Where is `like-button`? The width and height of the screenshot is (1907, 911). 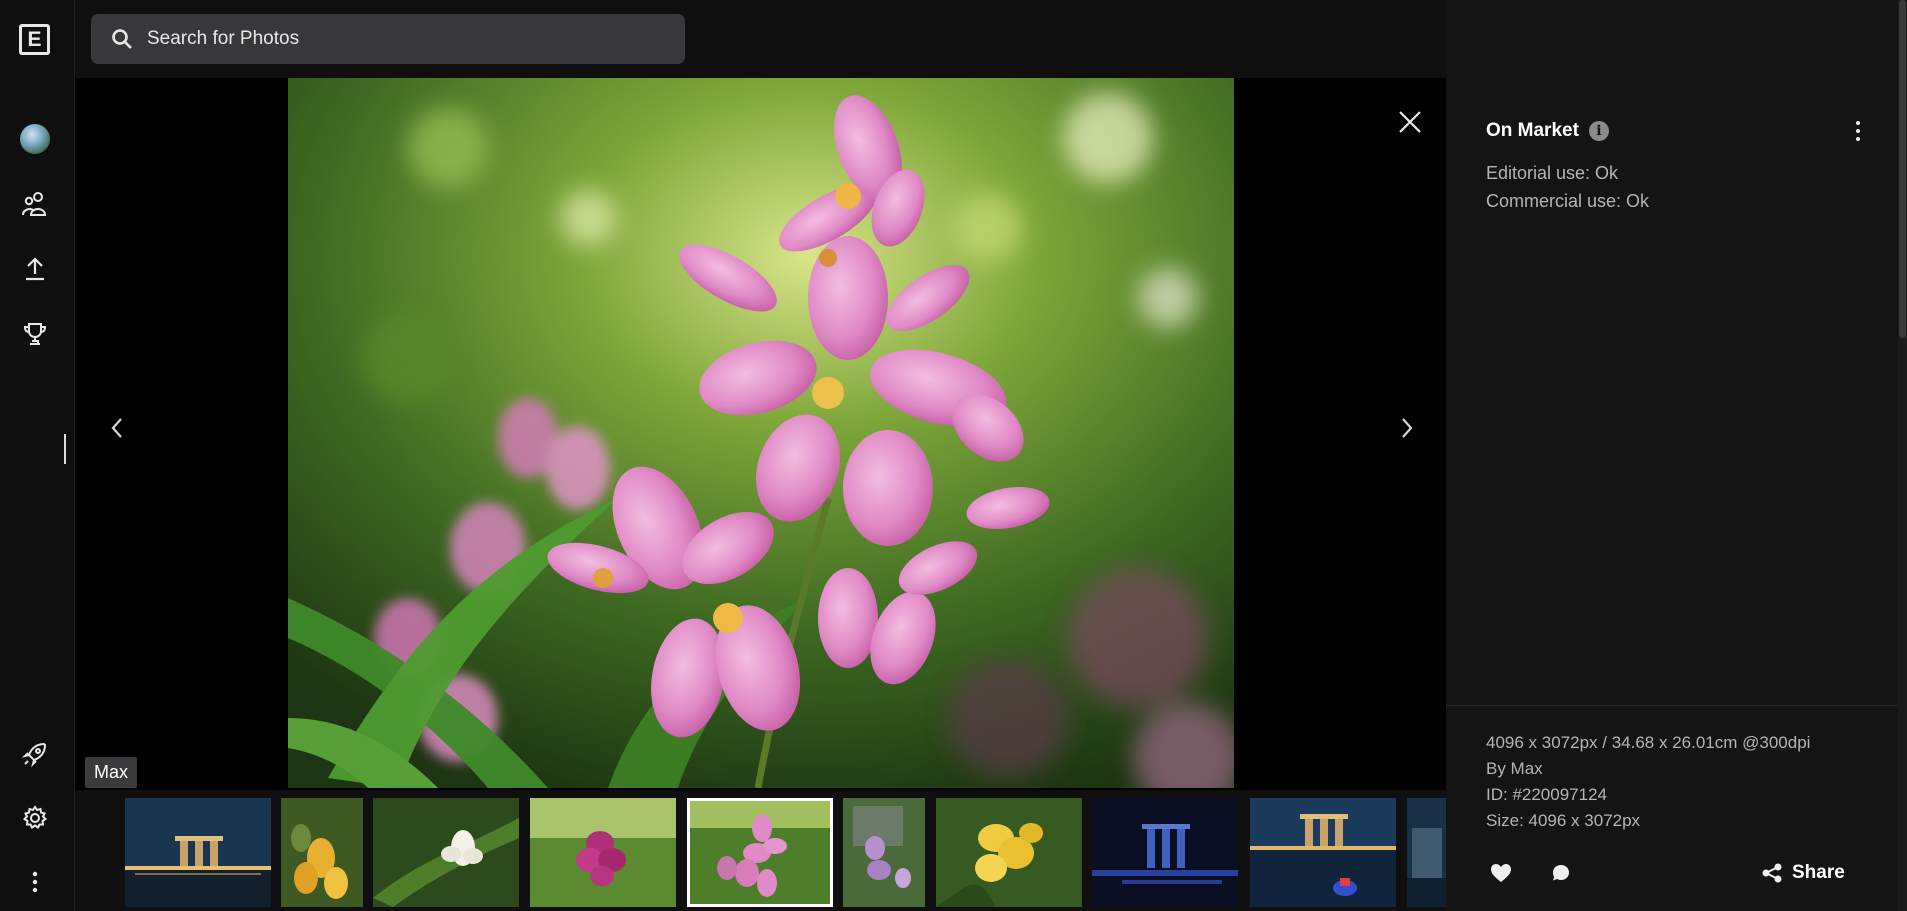
like-button is located at coordinates (1501, 873).